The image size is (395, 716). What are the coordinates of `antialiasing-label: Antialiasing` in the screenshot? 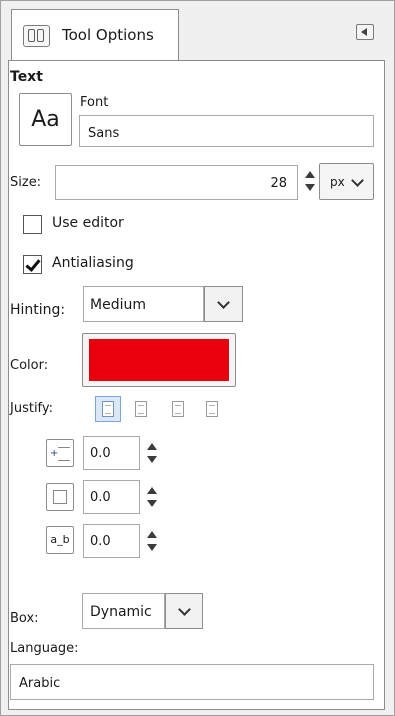 It's located at (93, 263).